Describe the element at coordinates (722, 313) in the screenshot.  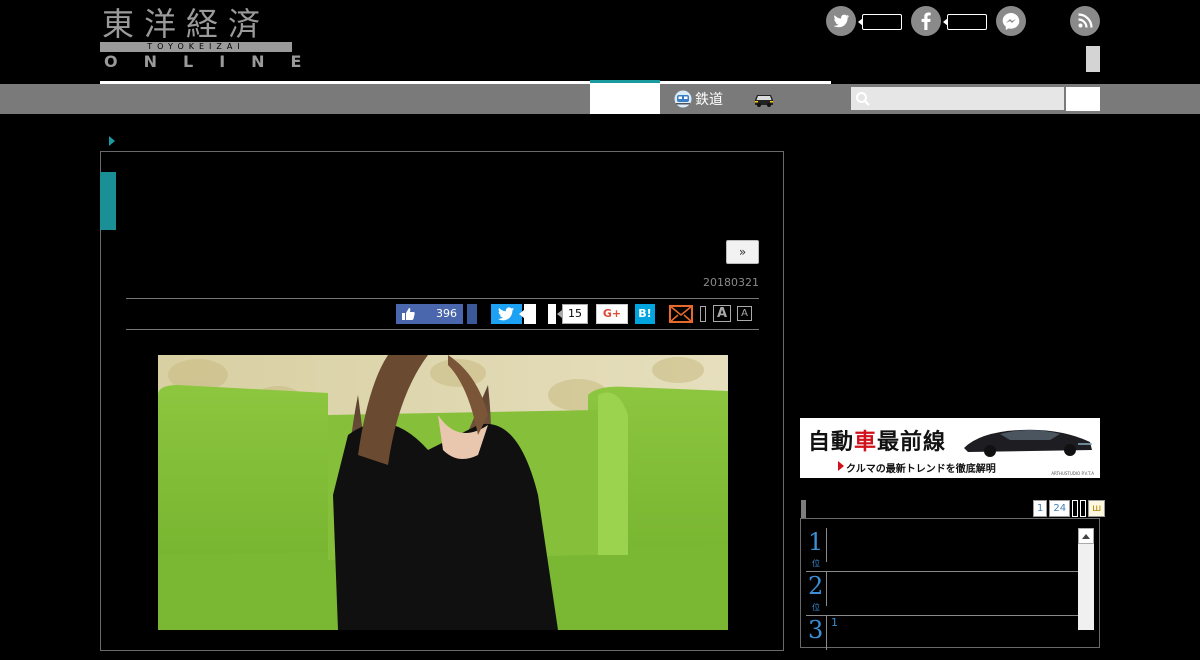
I see `font-size-large-button: A` at that location.